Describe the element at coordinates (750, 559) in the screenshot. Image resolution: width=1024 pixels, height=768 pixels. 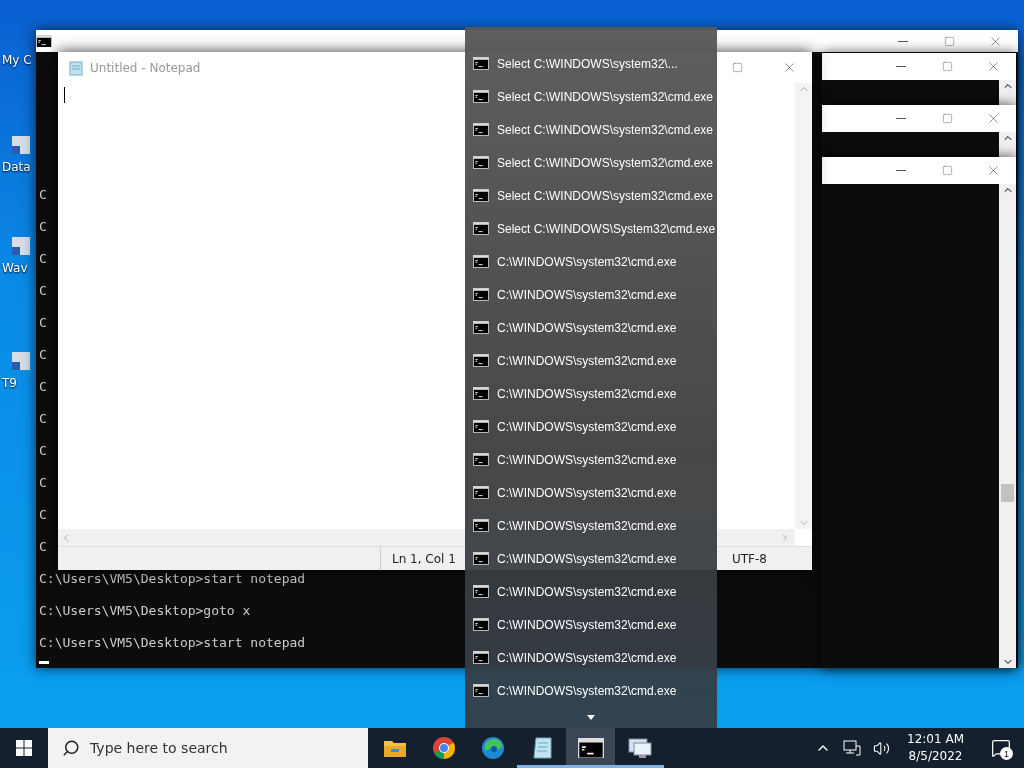
I see `status-text: UTF-8` at that location.